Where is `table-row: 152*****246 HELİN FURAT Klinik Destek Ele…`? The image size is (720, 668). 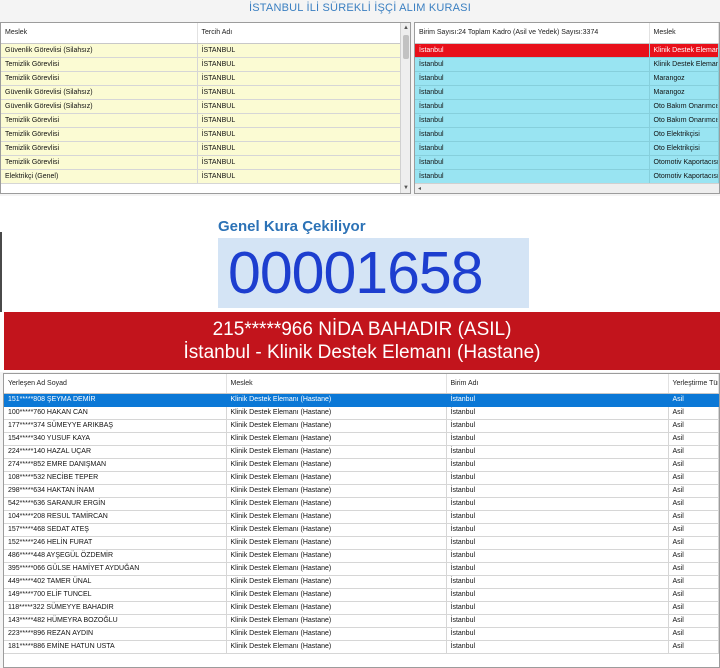 table-row: 152*****246 HELİN FURAT Klinik Destek Ele… is located at coordinates (361, 543).